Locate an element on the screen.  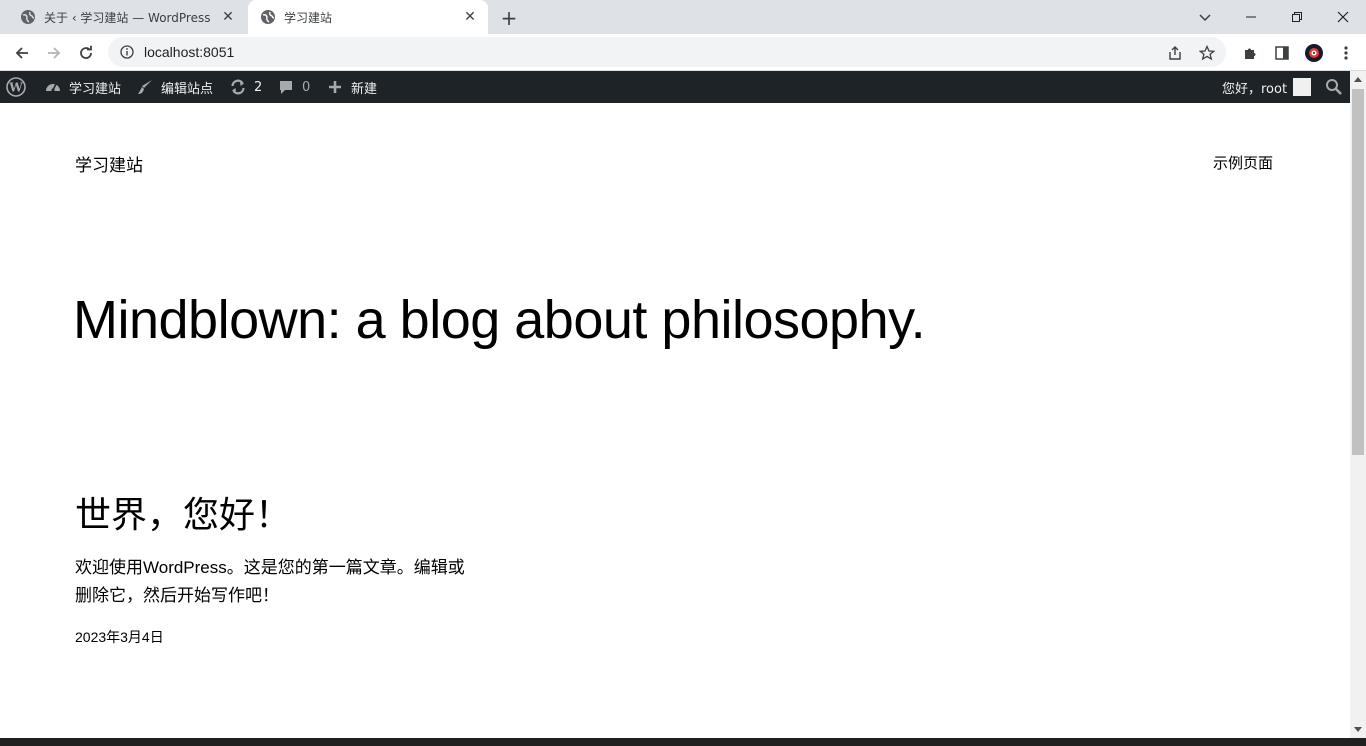
tab-title: 关于 ‹ 学习建站 — WordPress is located at coordinates (127, 17).